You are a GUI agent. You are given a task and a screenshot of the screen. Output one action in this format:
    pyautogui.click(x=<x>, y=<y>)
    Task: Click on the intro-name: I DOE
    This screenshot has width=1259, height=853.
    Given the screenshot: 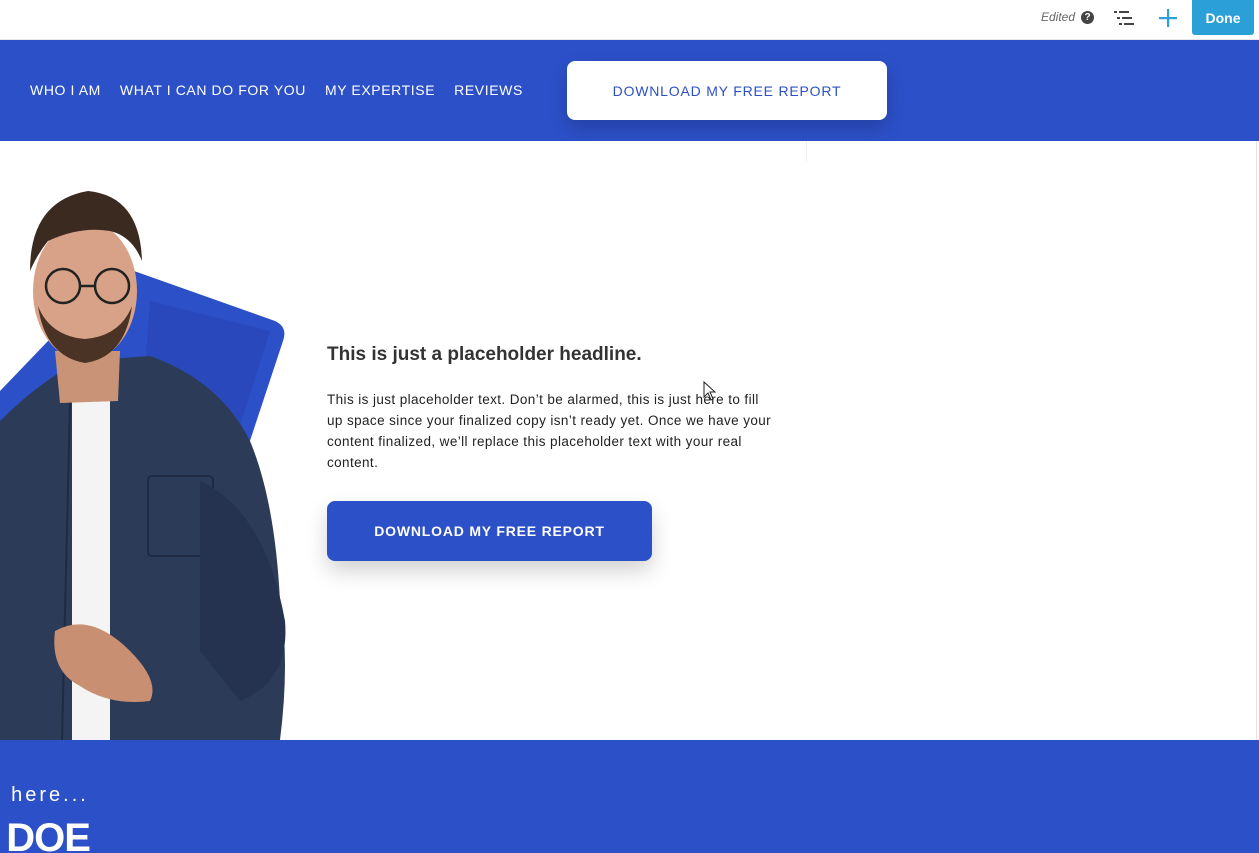 What is the action you would take?
    pyautogui.click(x=45, y=834)
    